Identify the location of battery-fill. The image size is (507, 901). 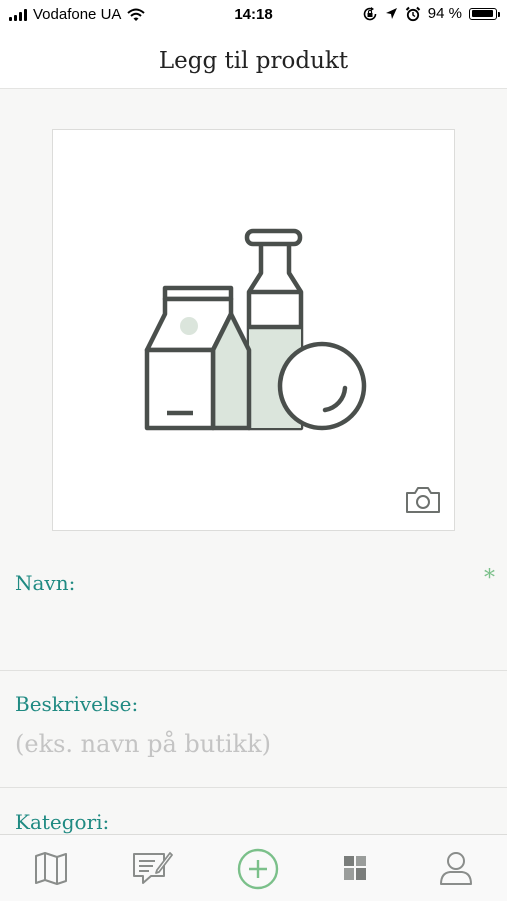
(482, 13).